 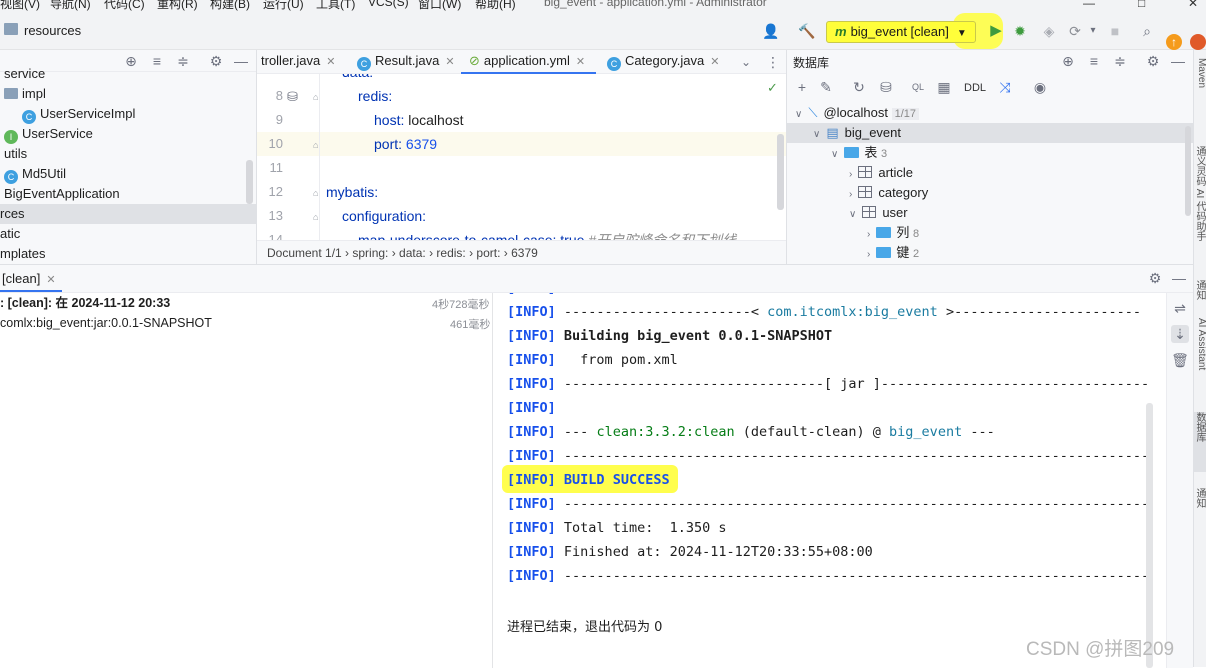 I want to click on tables-node: ∨ 表 3, so click(x=859, y=153).